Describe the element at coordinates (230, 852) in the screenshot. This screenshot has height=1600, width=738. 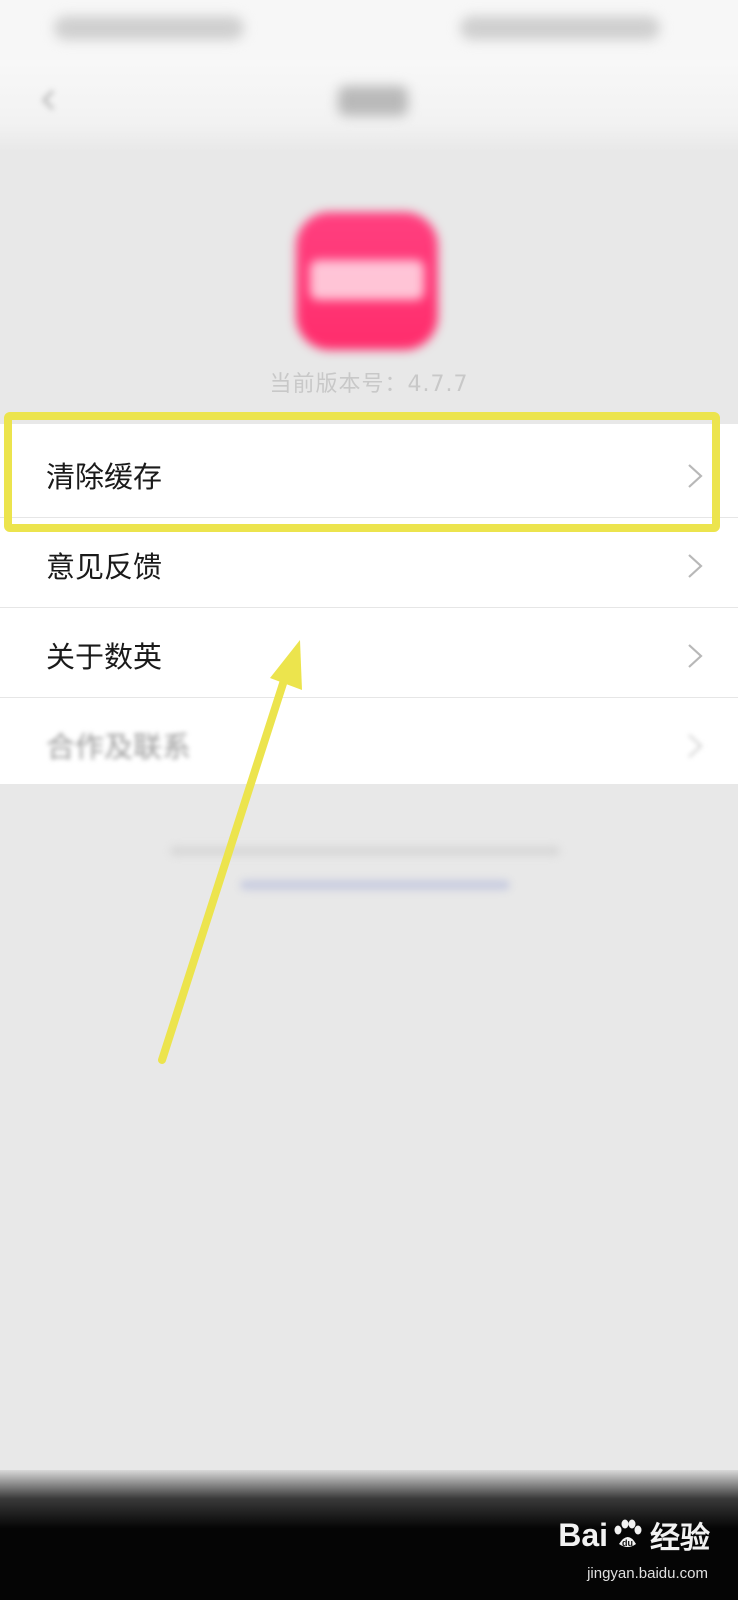
I see `pointer-arrow-annotation` at that location.